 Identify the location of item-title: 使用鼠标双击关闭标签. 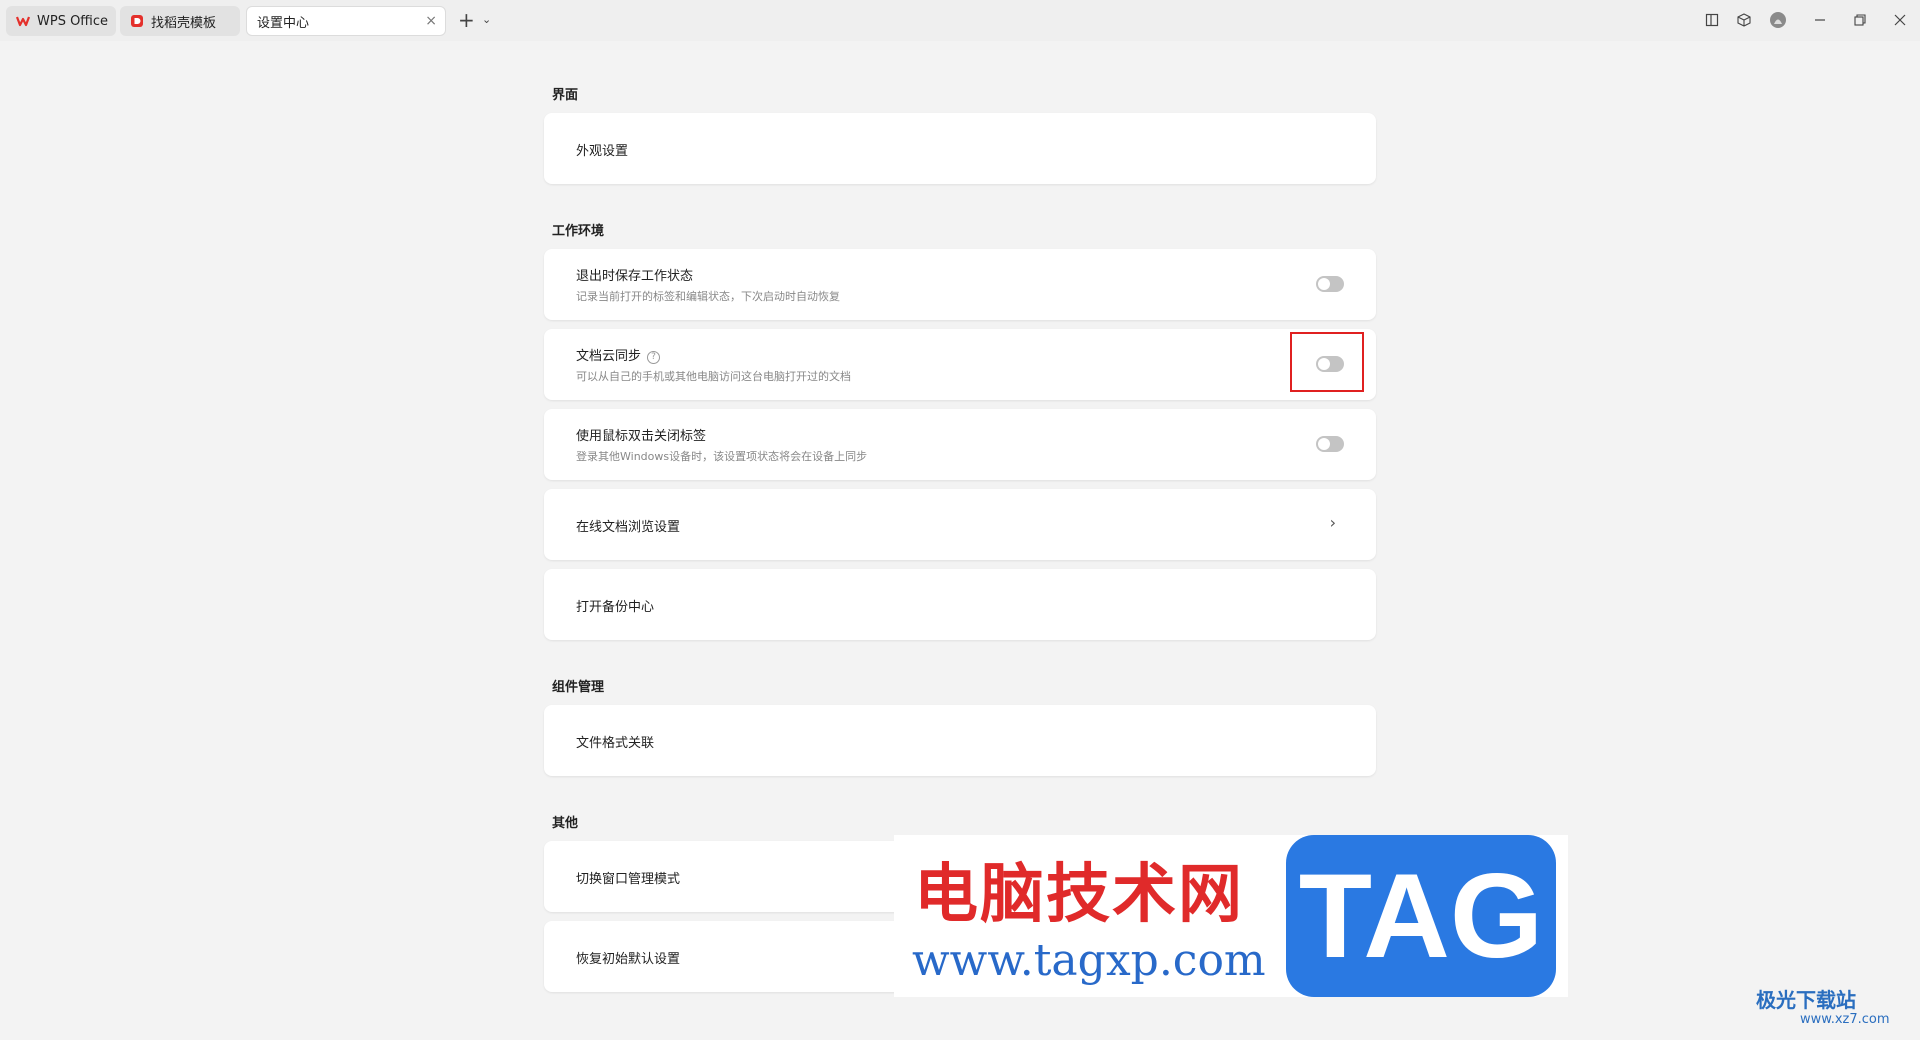
(641, 436).